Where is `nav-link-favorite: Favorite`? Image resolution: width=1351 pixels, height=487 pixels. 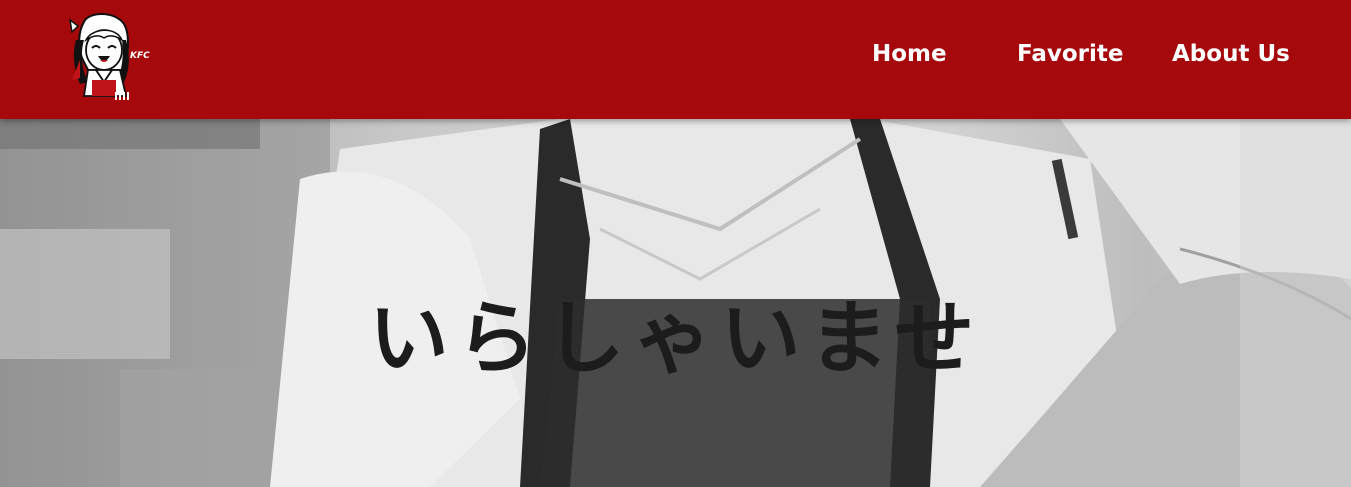
nav-link-favorite: Favorite is located at coordinates (1070, 54).